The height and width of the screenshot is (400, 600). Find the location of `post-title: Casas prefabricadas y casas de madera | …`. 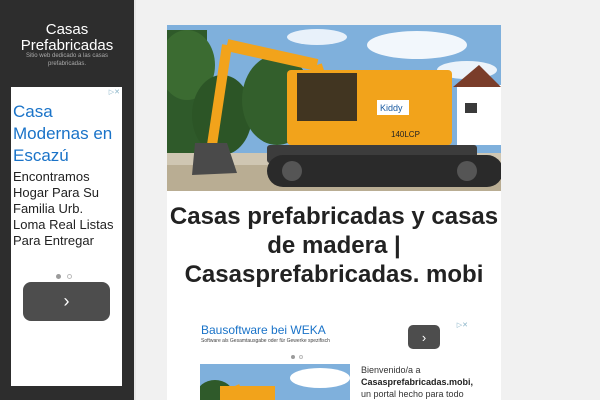

post-title: Casas prefabricadas y casas de madera | … is located at coordinates (334, 245).